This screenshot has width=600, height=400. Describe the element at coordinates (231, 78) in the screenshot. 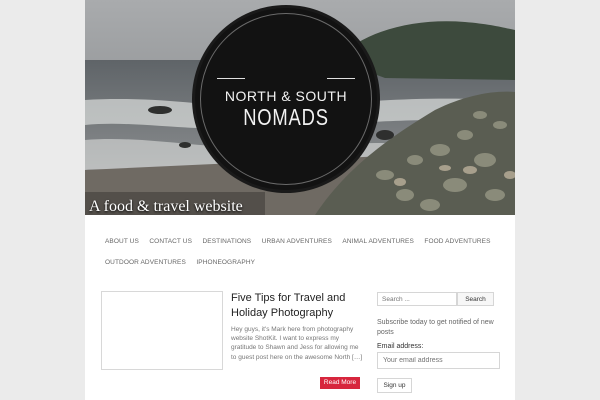

I see `logo-rule-left` at that location.